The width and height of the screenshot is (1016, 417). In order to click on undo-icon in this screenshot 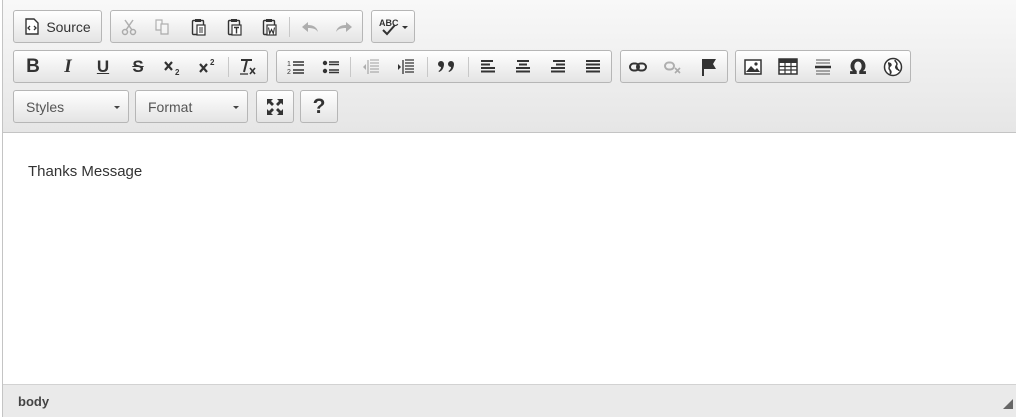, I will do `click(310, 26)`.